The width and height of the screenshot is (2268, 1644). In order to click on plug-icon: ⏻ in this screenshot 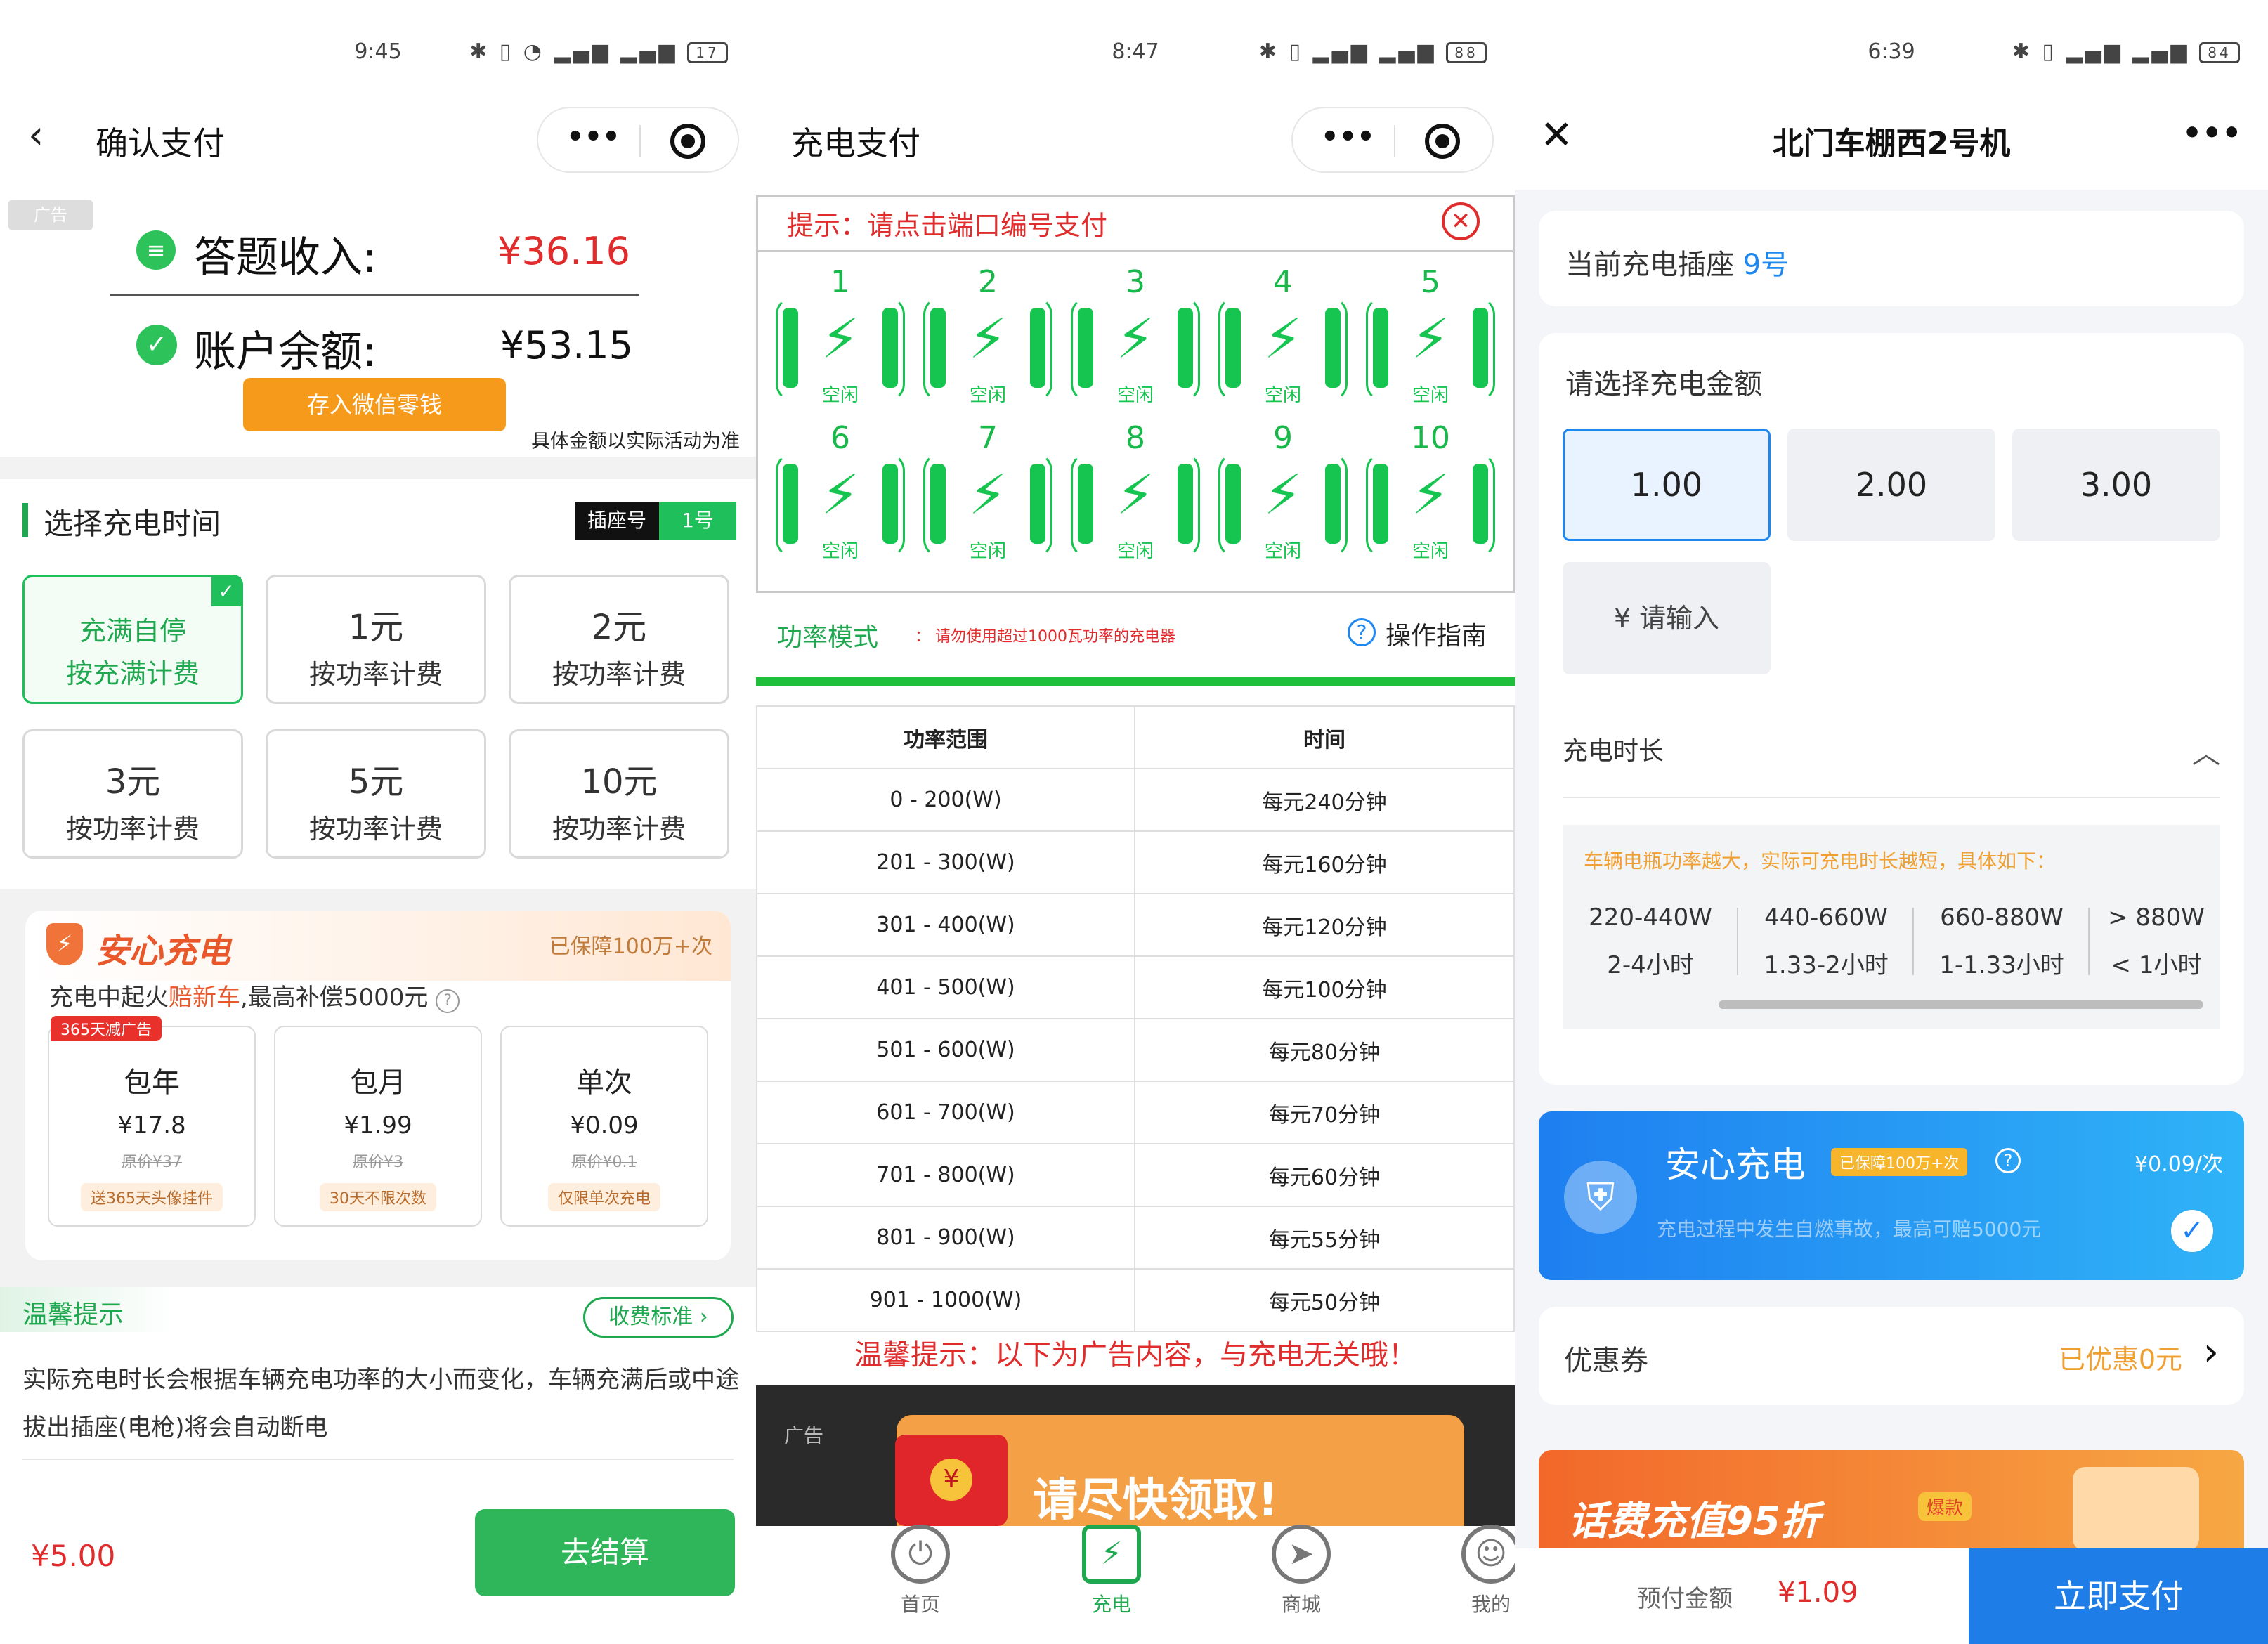, I will do `click(920, 1554)`.